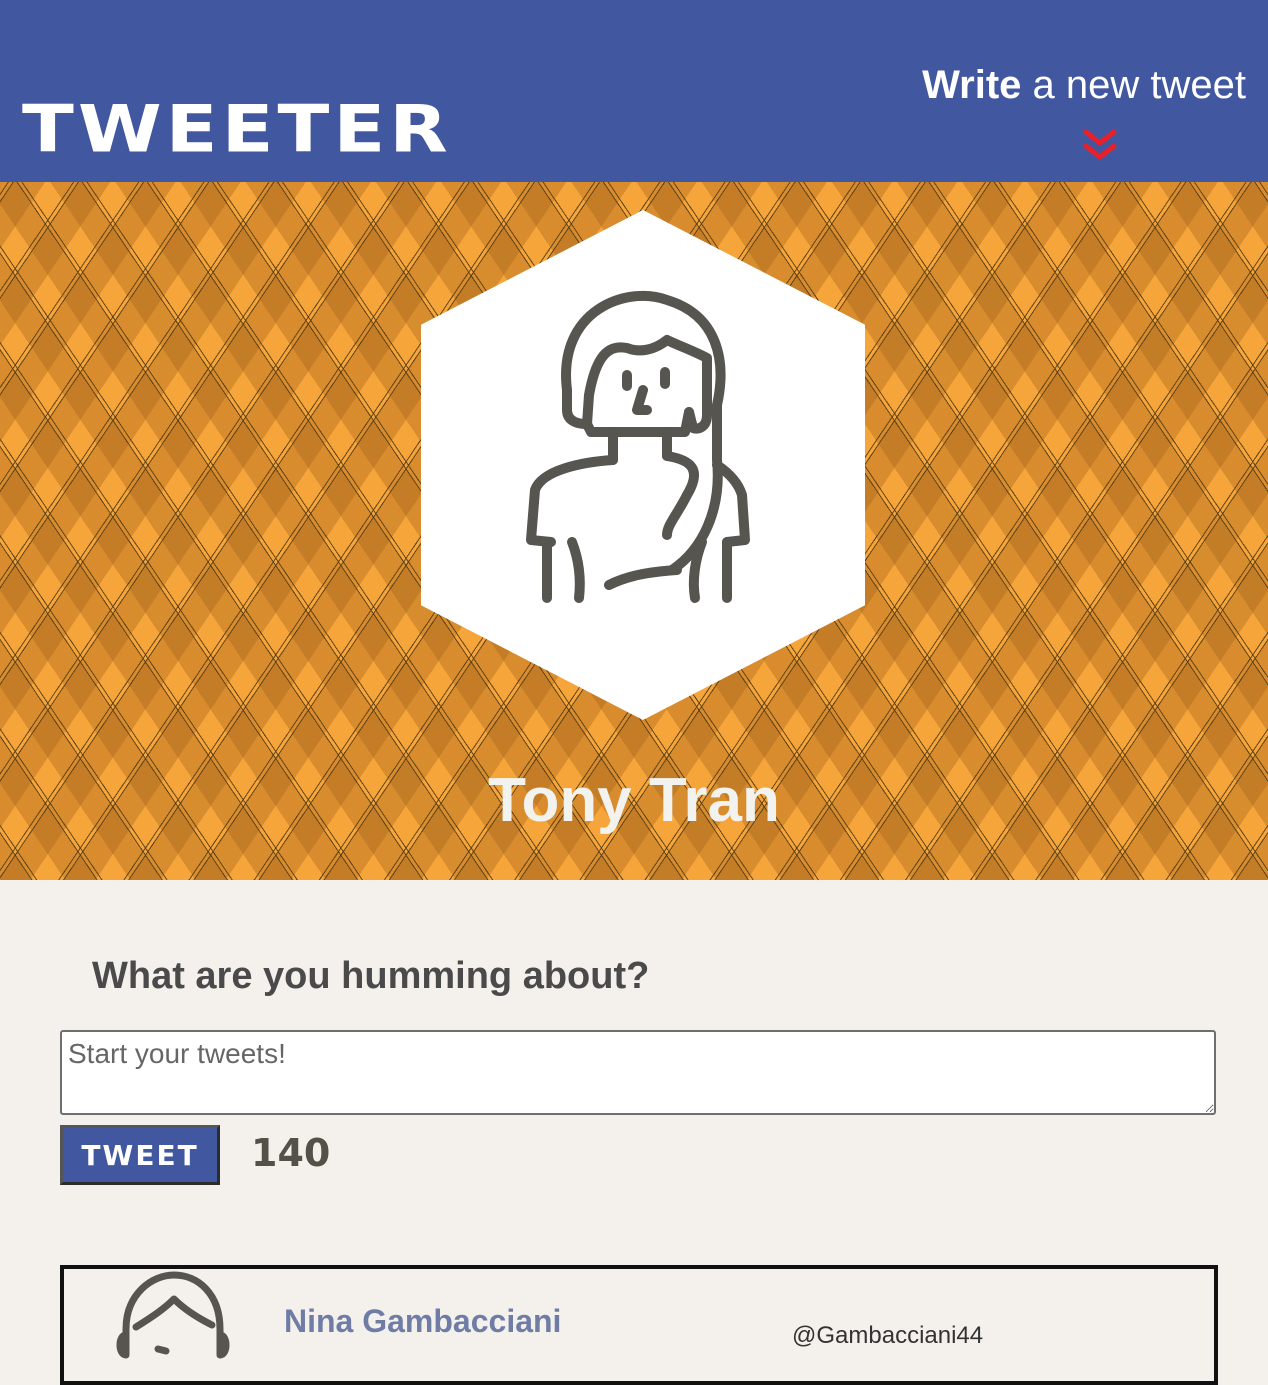 The height and width of the screenshot is (1385, 1268). What do you see at coordinates (291, 1153) in the screenshot?
I see `character-counter: 140` at bounding box center [291, 1153].